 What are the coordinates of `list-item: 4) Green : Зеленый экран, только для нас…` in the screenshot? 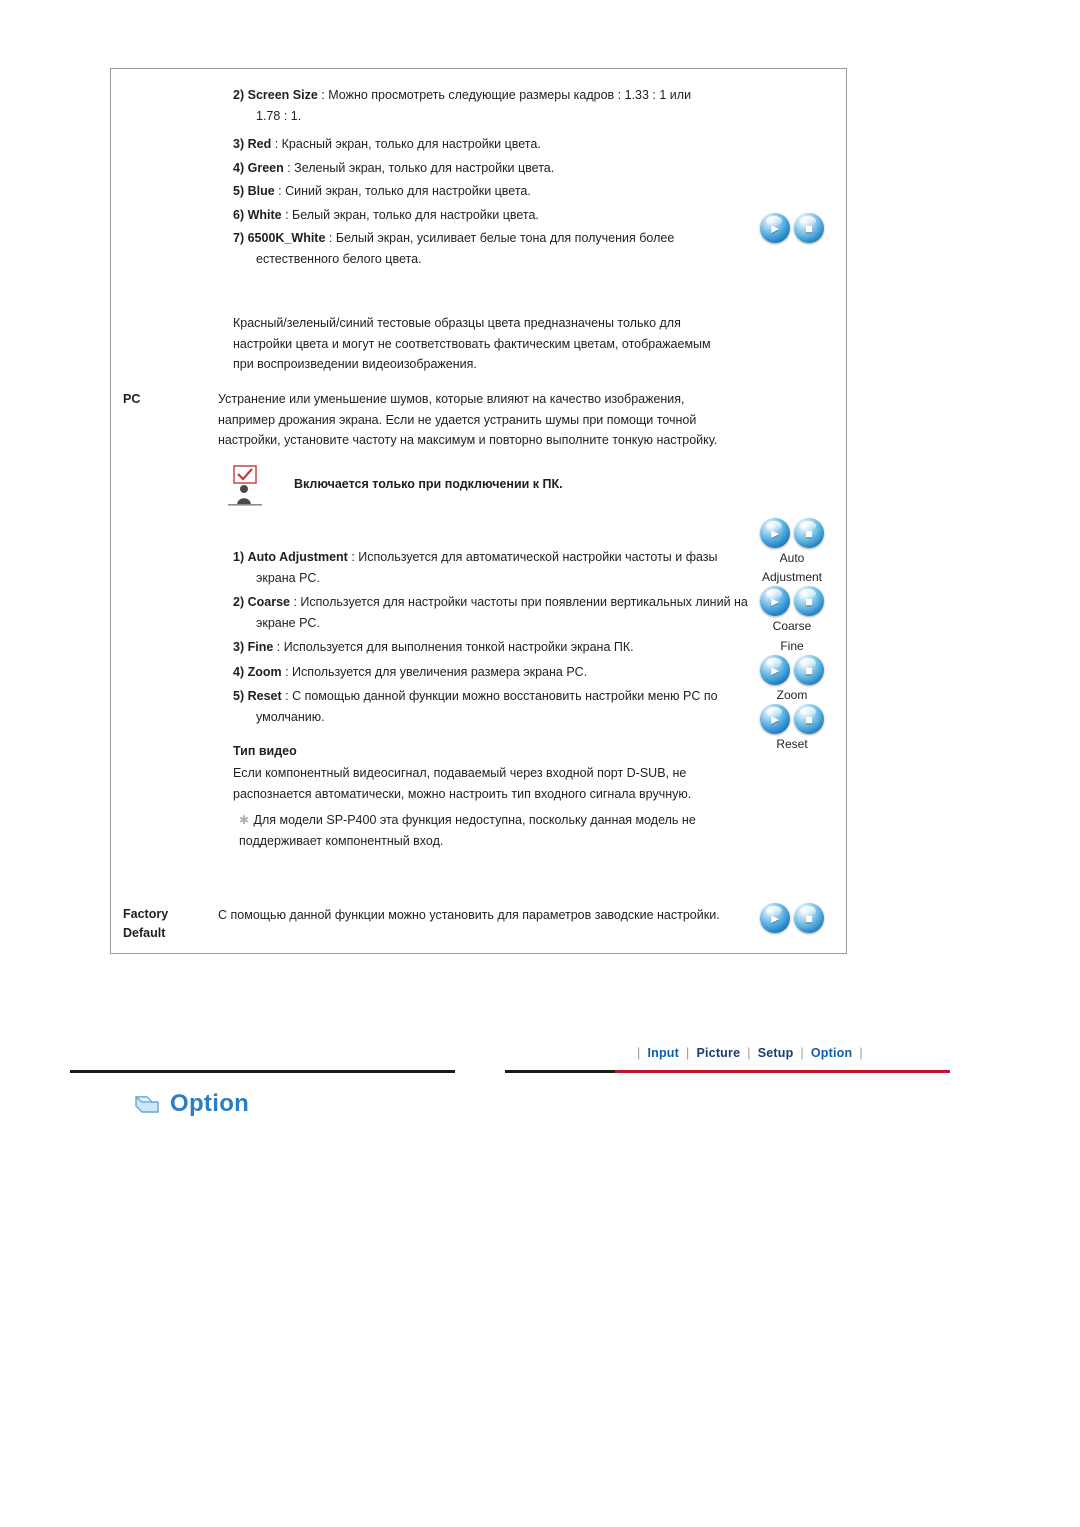 It's located at (468, 168).